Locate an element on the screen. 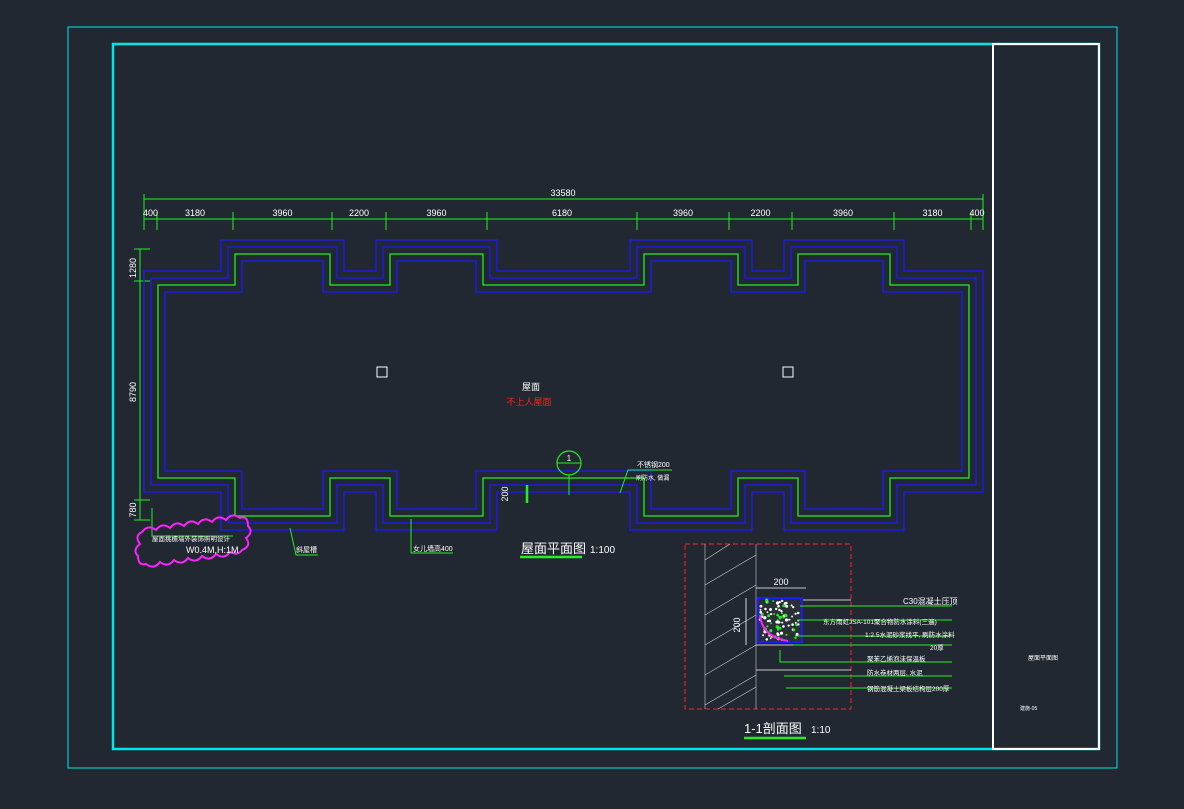  section-label: 防水卷材两层, 水泥 is located at coordinates (895, 672).